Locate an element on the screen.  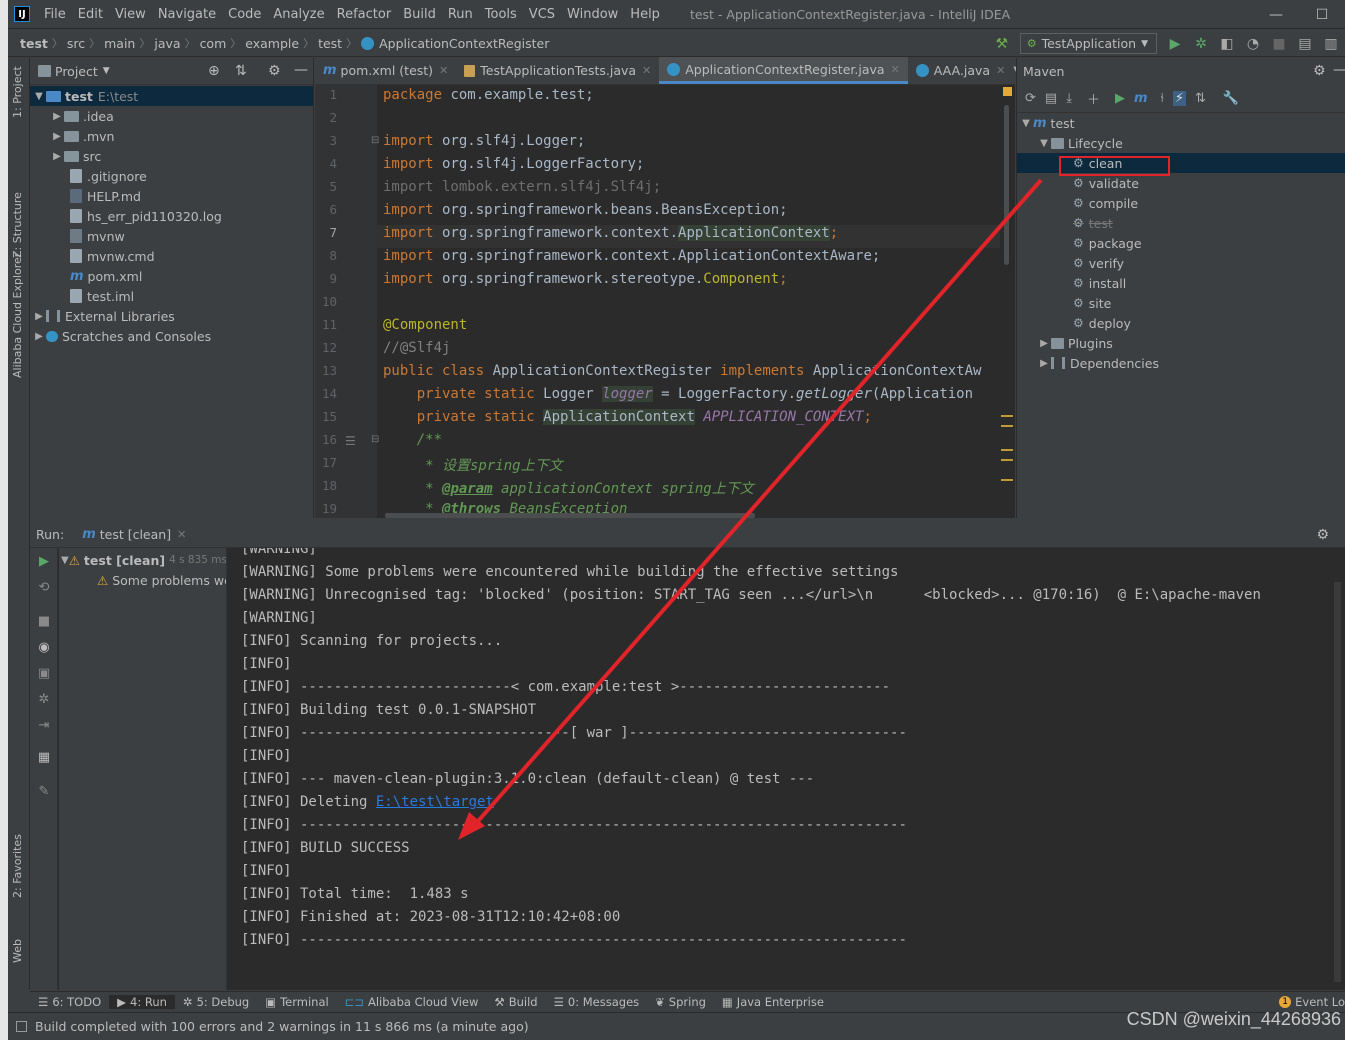
maven-project-test: ▼ m test is located at coordinates (1181, 123).